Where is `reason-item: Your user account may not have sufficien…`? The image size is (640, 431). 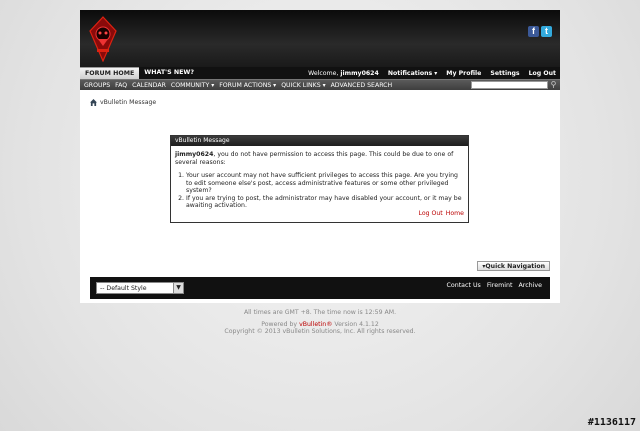
reason-item: Your user account may not have sufficien… is located at coordinates (325, 183).